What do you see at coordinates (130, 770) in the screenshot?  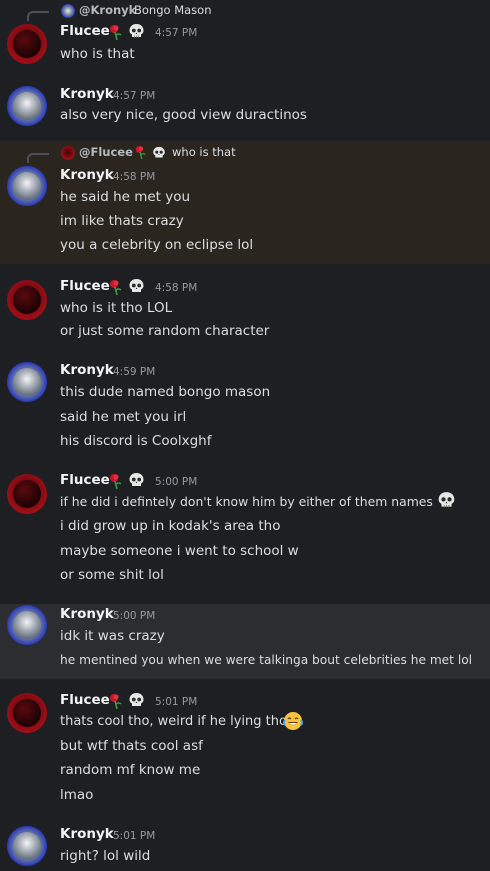 I see `message-text: random mf know me` at bounding box center [130, 770].